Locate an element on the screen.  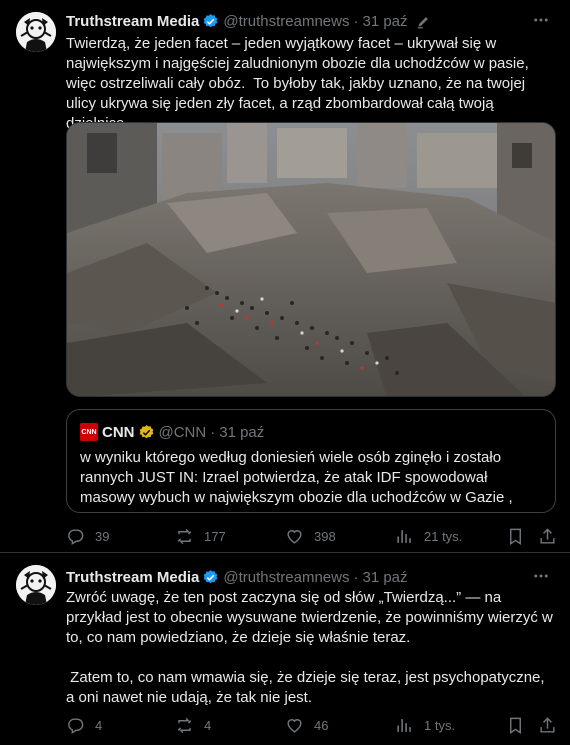
repost-count: 177 is located at coordinates (215, 536).